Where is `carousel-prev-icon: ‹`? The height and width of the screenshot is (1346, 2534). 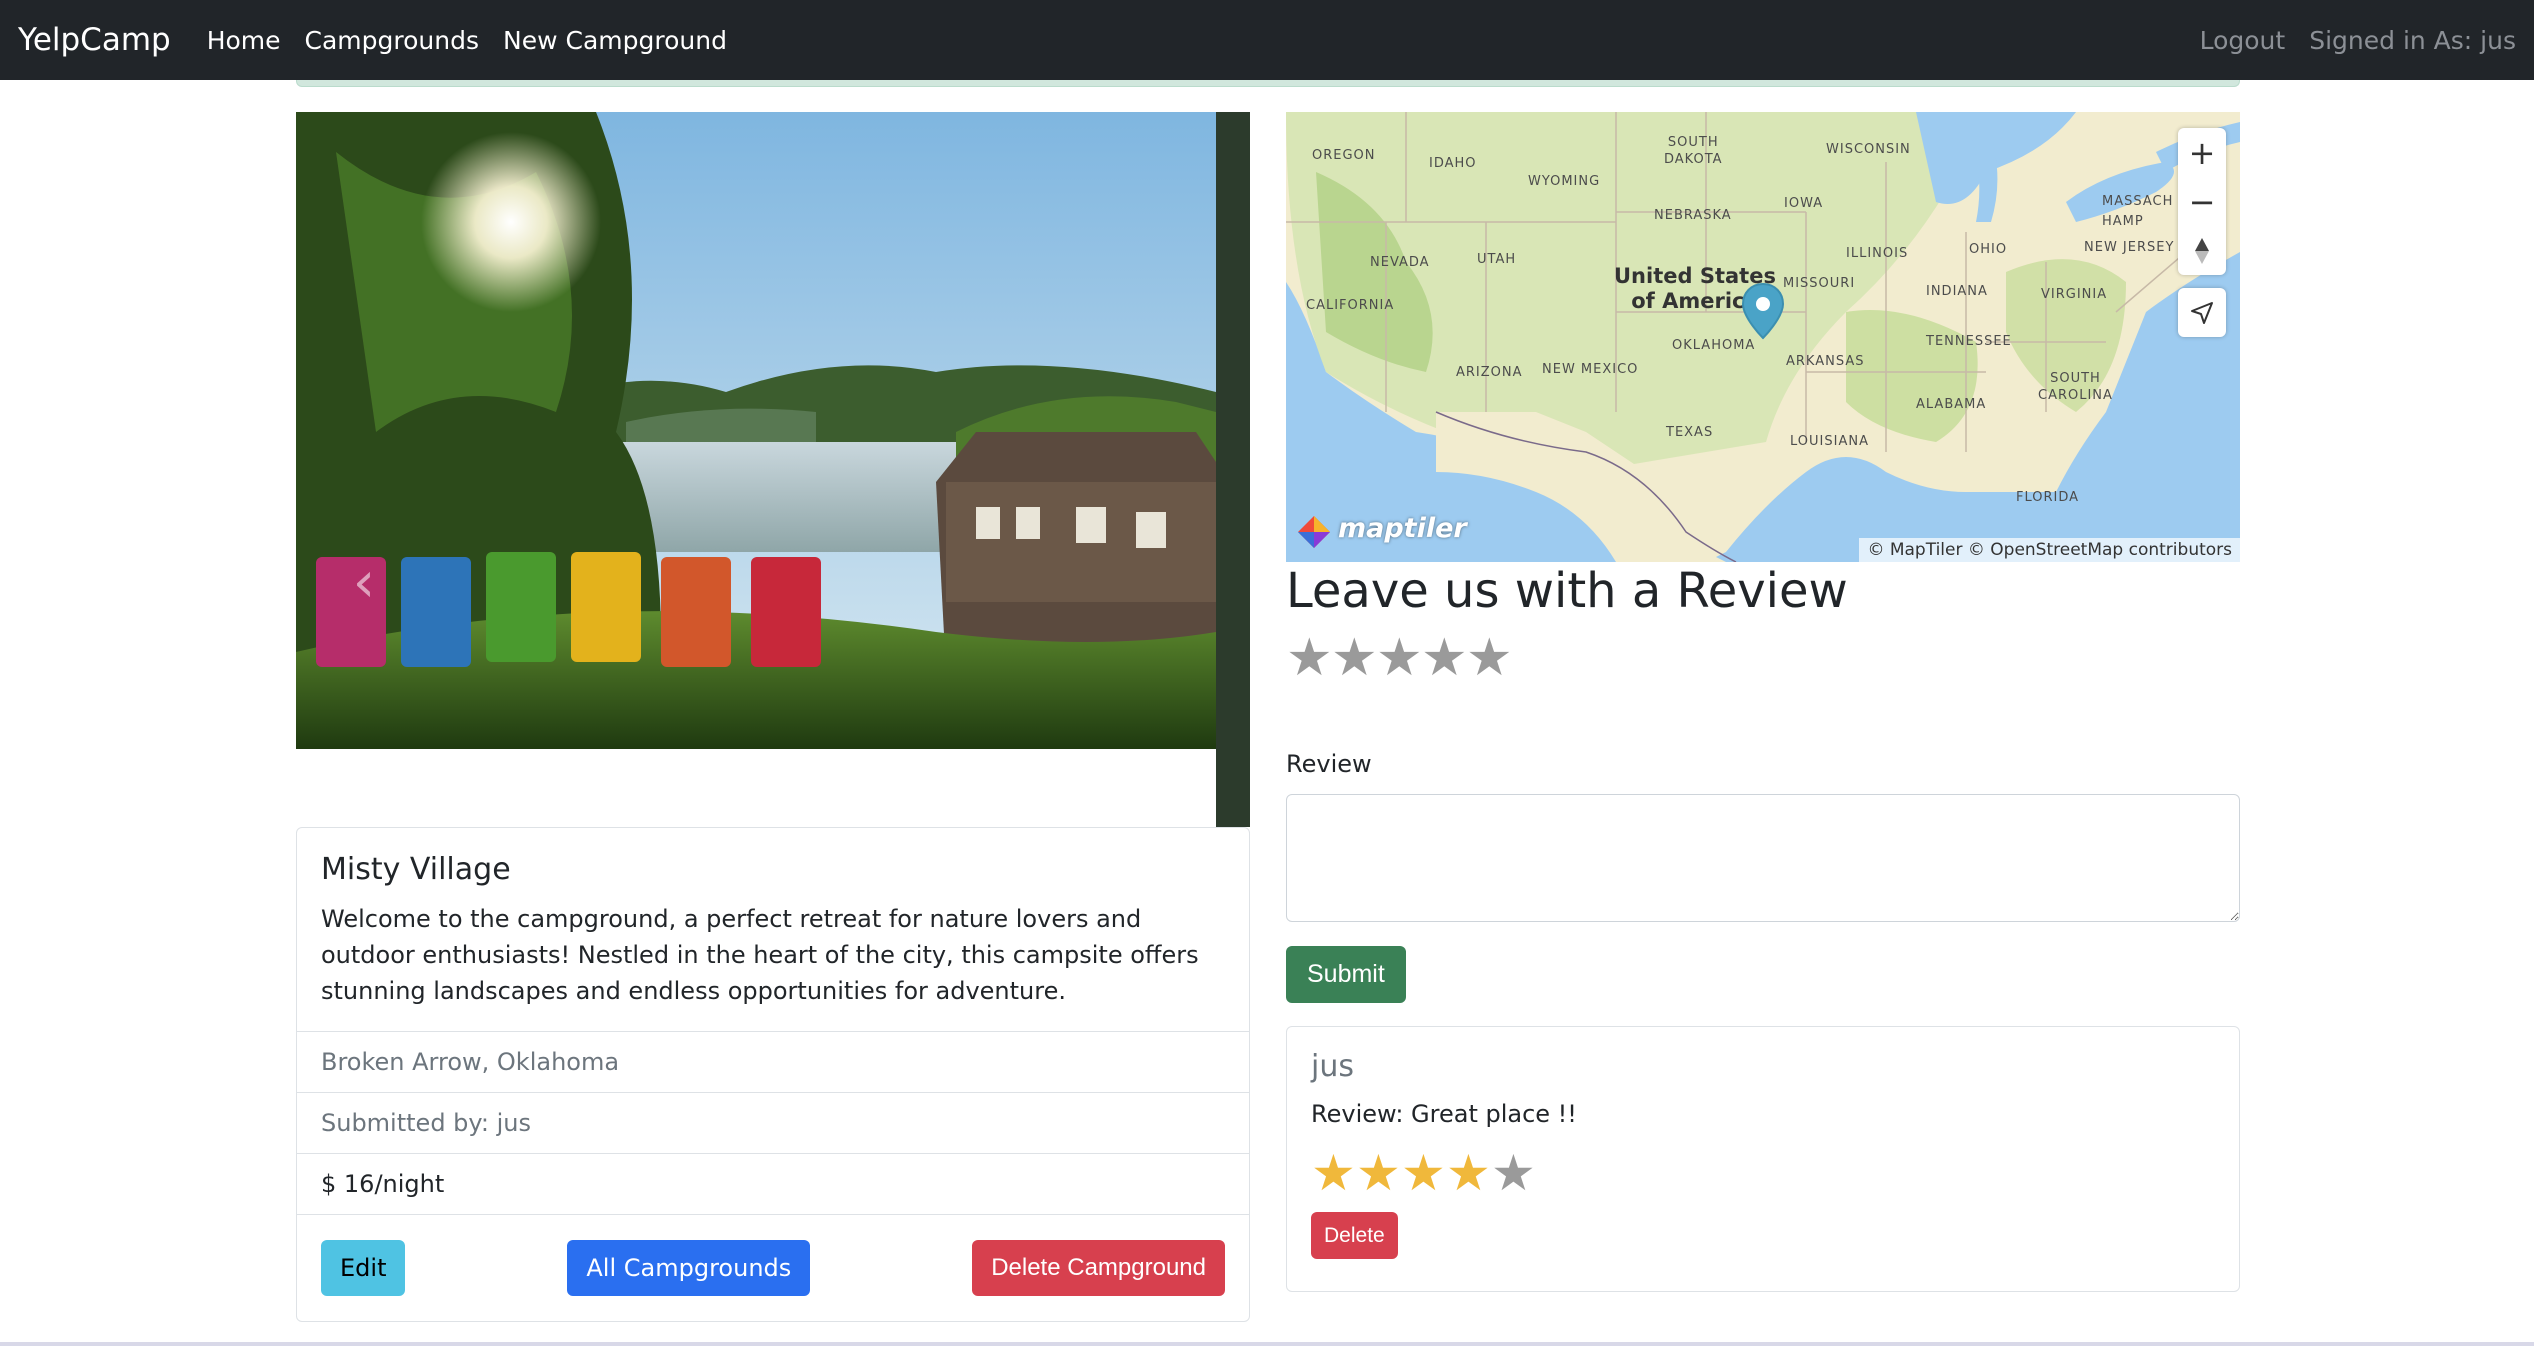 carousel-prev-icon: ‹ is located at coordinates (364, 582).